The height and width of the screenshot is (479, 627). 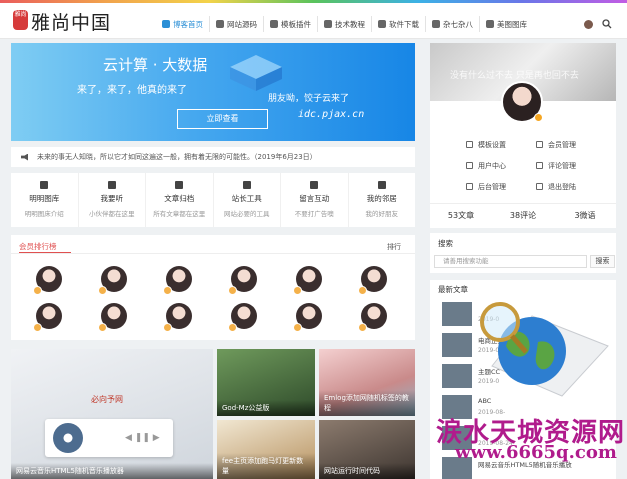 What do you see at coordinates (266, 449) in the screenshot?
I see `post-card: fee主页添加跑马灯更新数量` at bounding box center [266, 449].